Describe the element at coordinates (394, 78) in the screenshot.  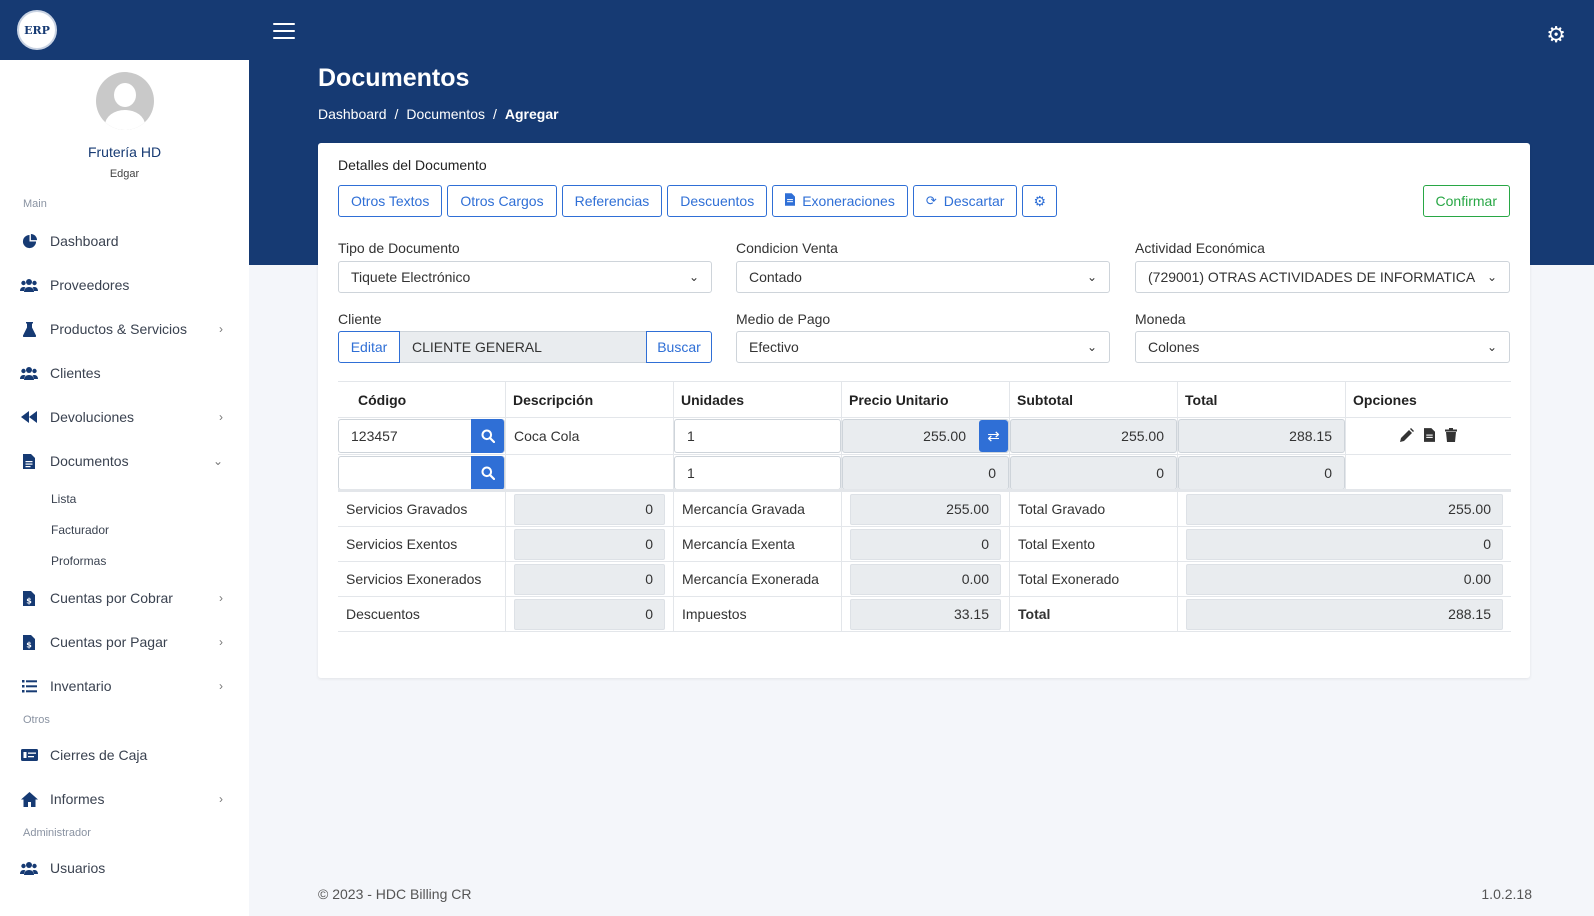
I see `page-title: Documentos` at that location.